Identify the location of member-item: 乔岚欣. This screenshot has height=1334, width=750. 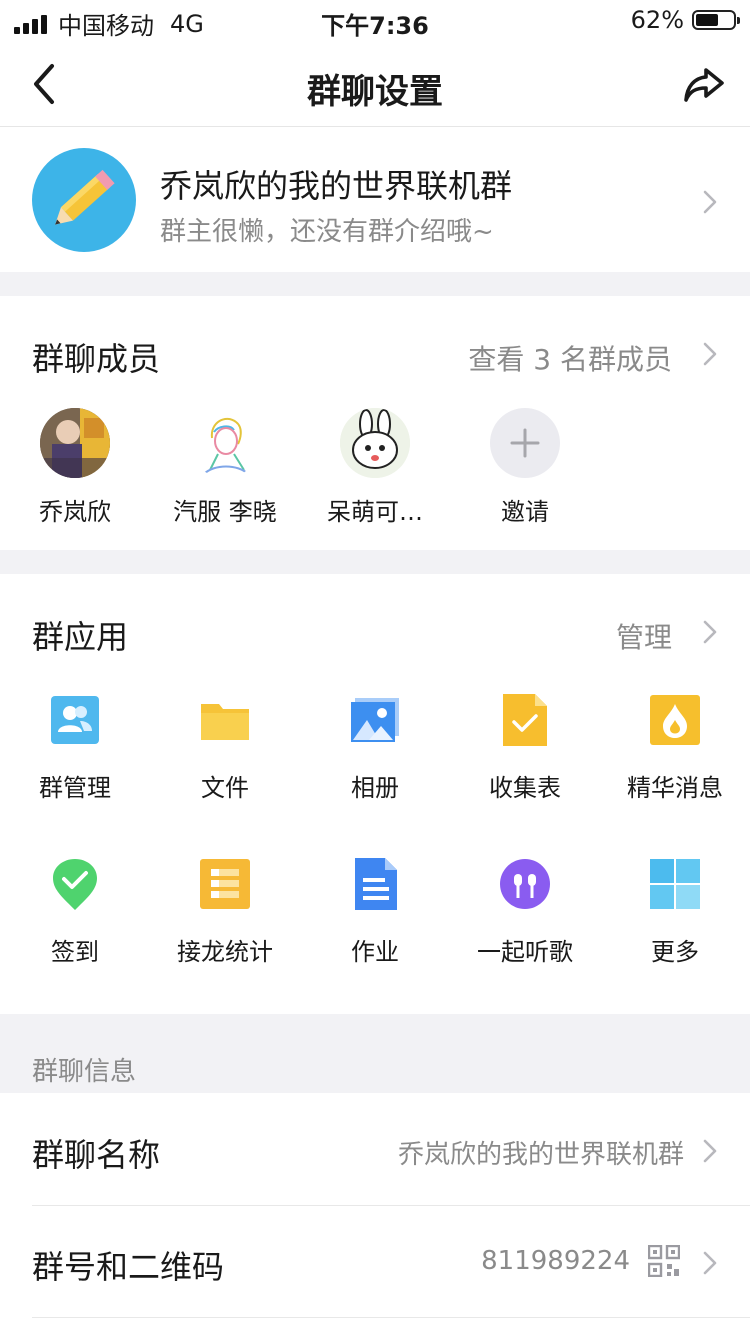
(75, 467).